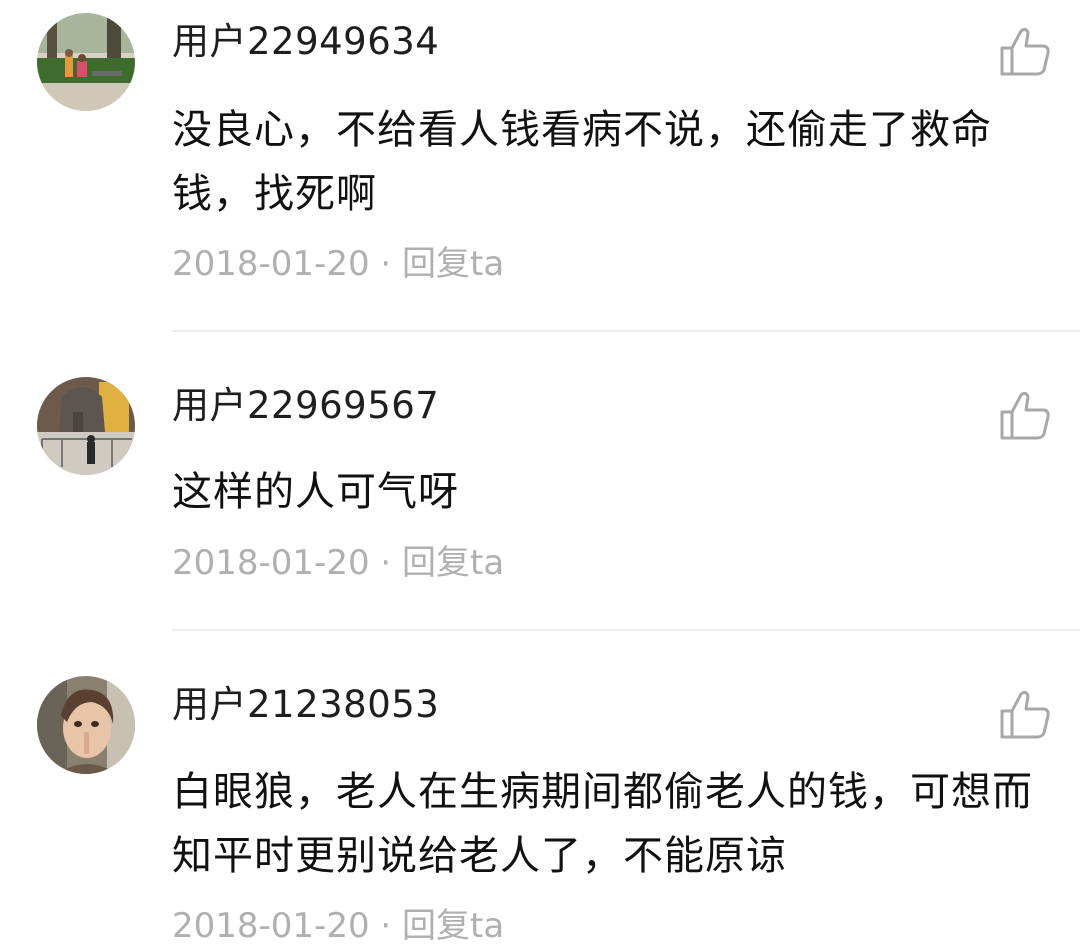  What do you see at coordinates (315, 492) in the screenshot?
I see `comment-text: 这样的人可气呀` at bounding box center [315, 492].